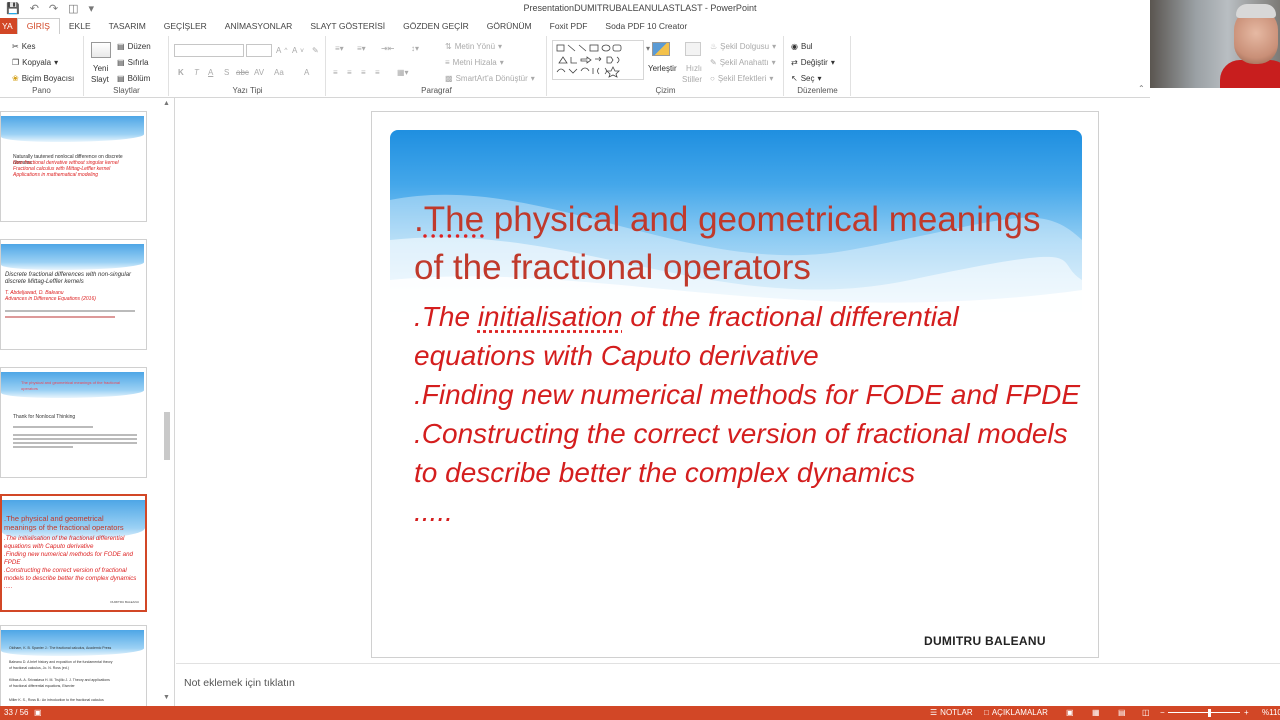  What do you see at coordinates (24, 46) in the screenshot?
I see `cut-button: ✂ Kes` at bounding box center [24, 46].